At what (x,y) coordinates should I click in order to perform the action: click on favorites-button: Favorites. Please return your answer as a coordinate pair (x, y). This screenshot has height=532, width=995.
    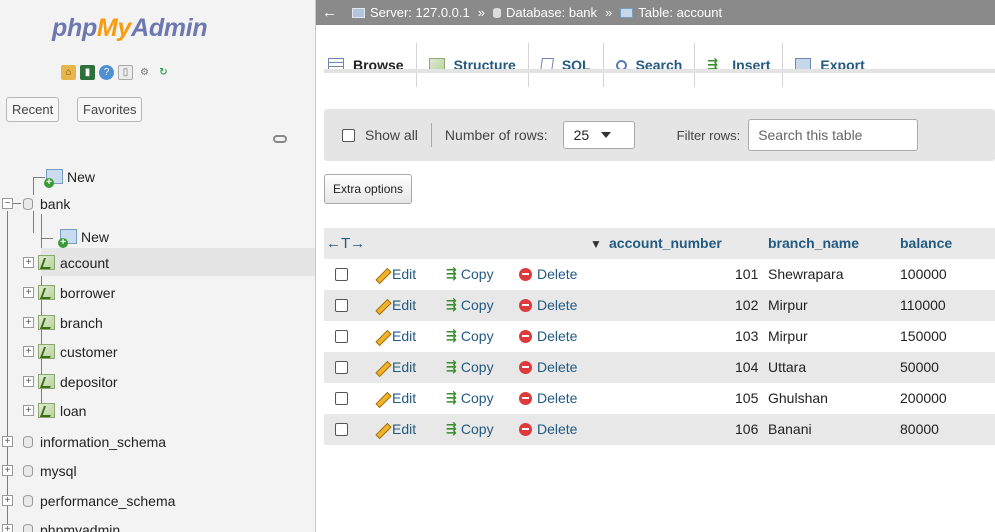
    Looking at the image, I should click on (110, 109).